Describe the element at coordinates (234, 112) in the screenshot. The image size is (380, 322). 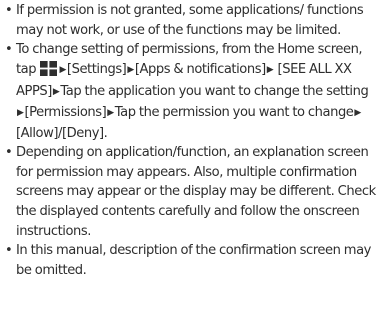
I see `step-tap-permission: Tap the permission you want to change` at that location.